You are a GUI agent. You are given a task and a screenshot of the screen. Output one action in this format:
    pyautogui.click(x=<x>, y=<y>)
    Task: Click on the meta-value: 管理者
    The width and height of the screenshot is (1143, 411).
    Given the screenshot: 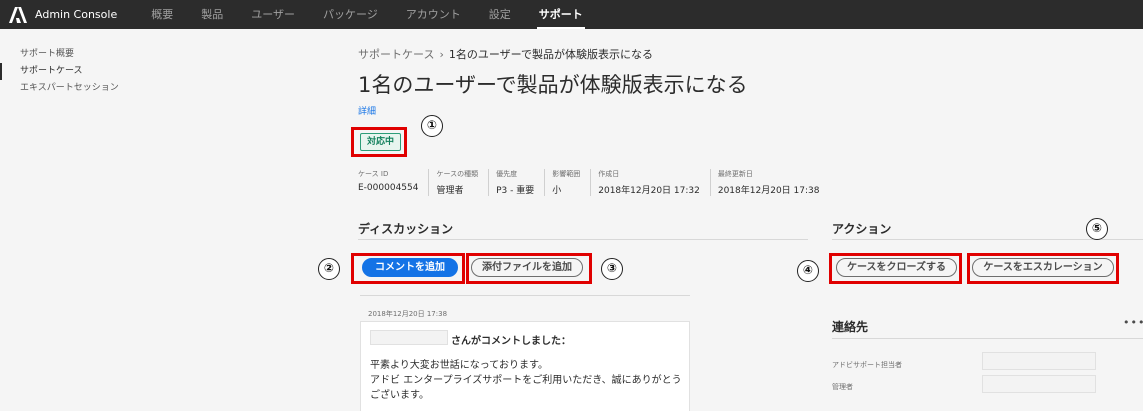 What is the action you would take?
    pyautogui.click(x=450, y=191)
    